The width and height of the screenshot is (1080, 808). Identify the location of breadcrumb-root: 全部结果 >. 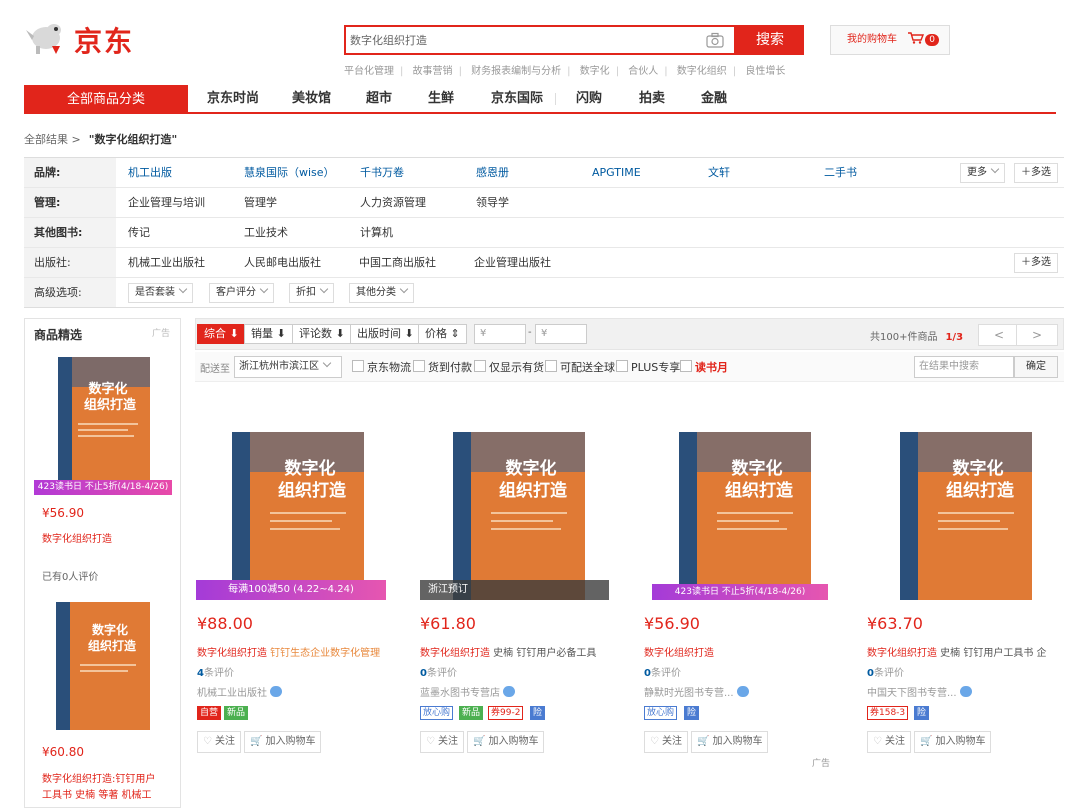
(52, 139).